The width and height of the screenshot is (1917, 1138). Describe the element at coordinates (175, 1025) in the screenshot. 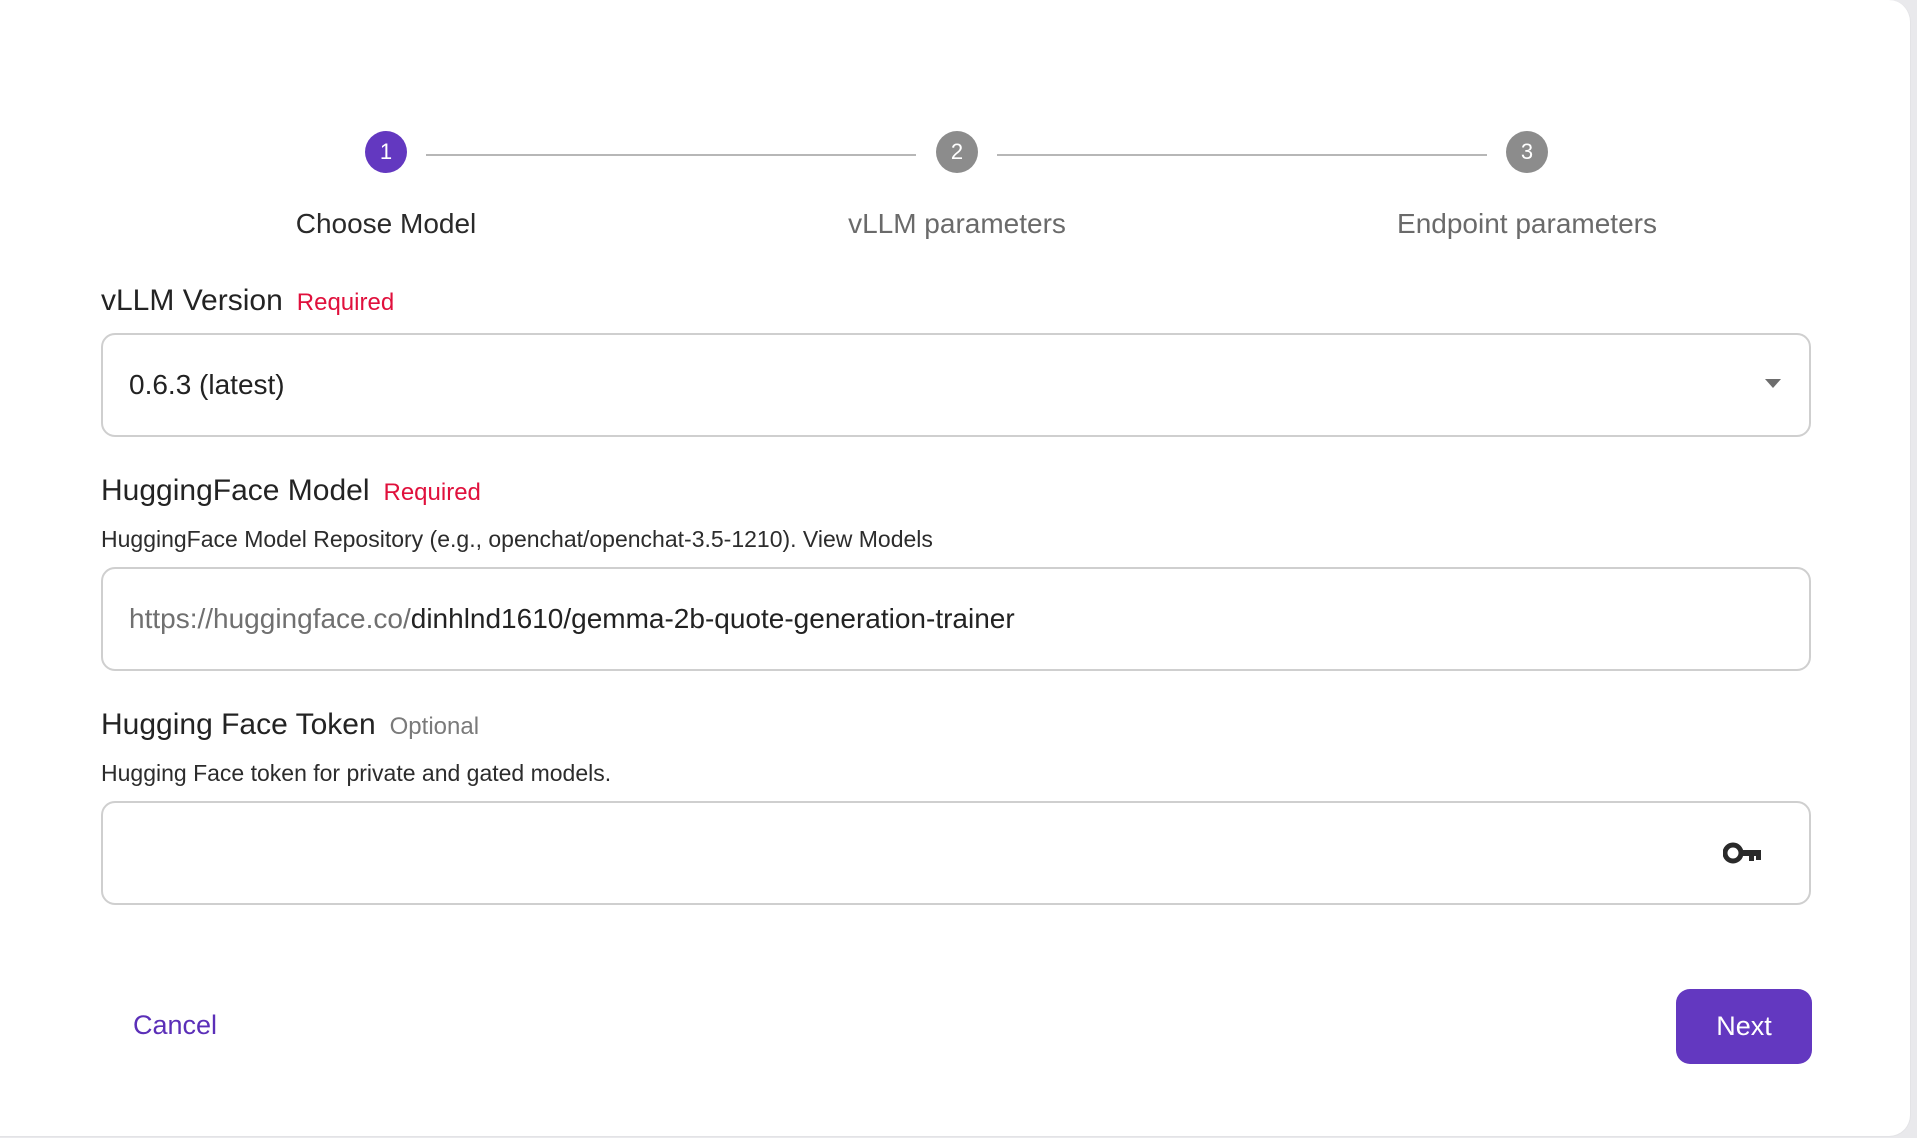

I see `cancel-button: Cancel` at that location.